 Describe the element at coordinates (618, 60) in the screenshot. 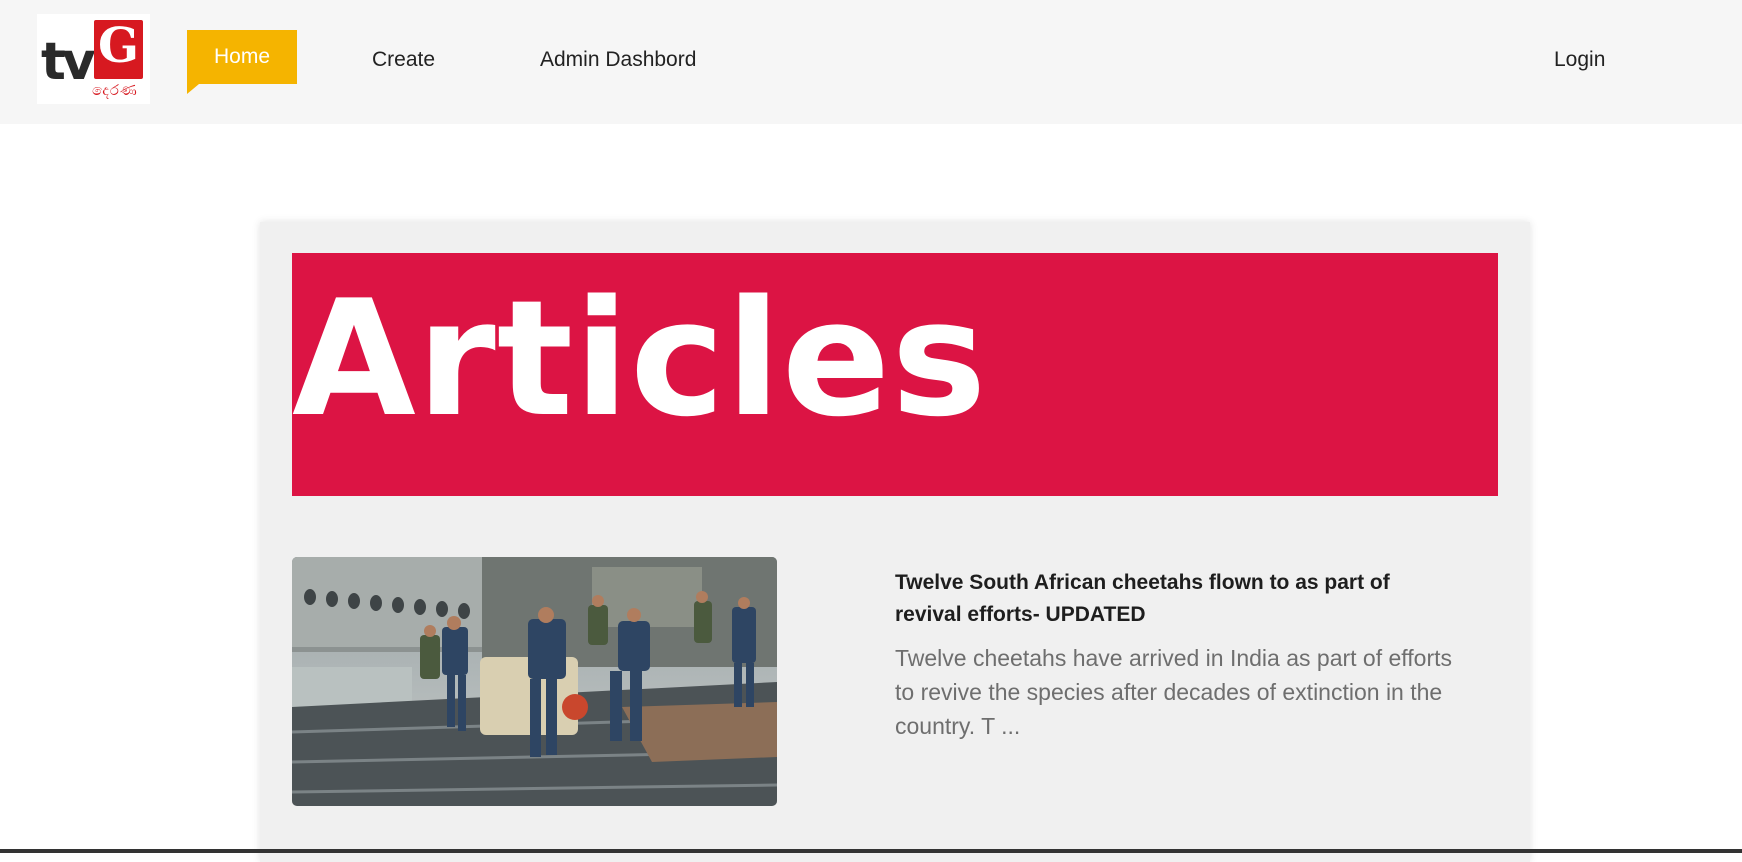

I see `nav-admin-dashboard-link: Admin Dashbord` at that location.